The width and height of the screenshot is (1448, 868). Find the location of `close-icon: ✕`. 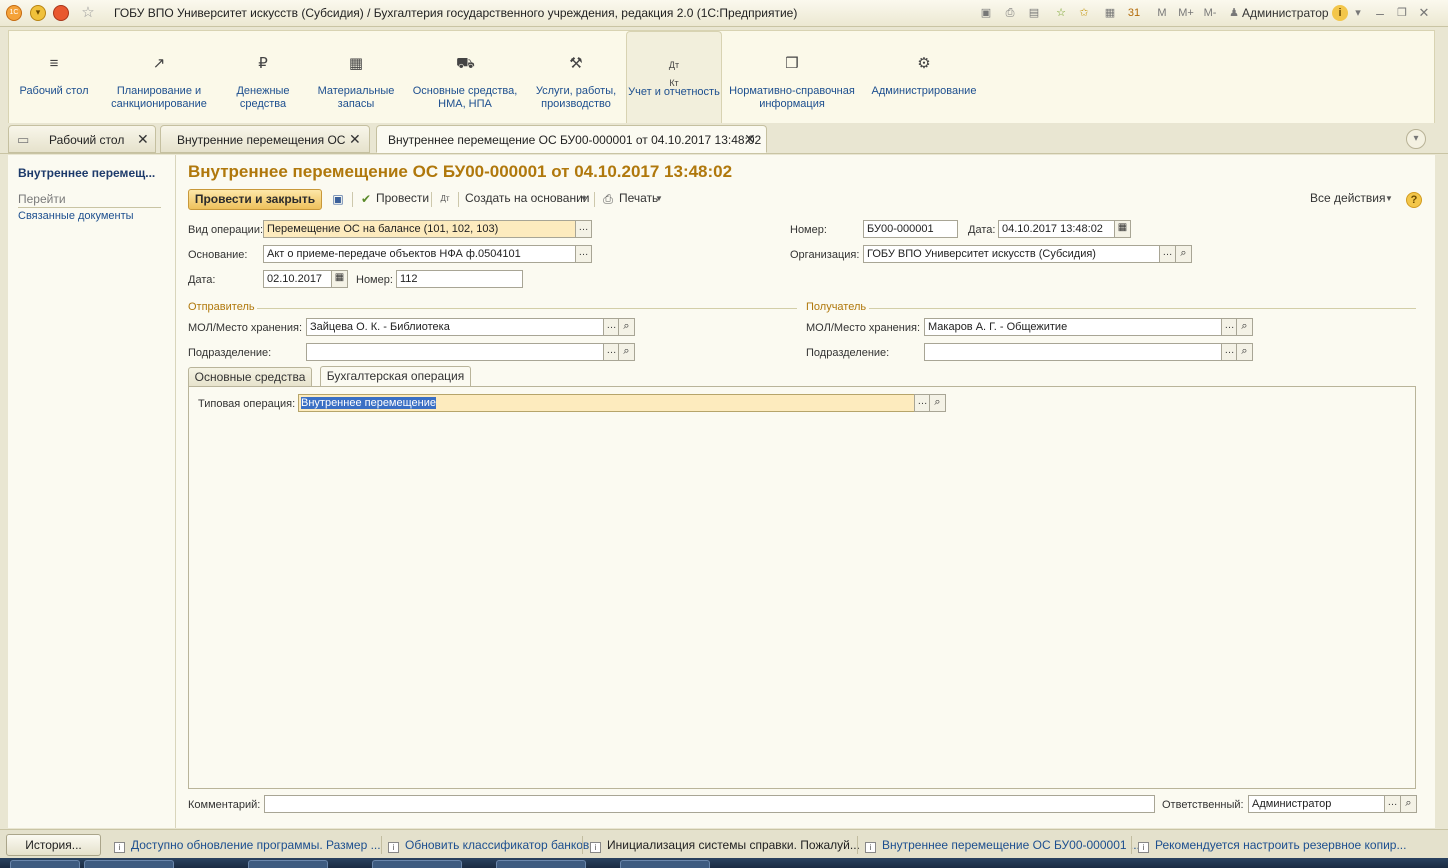

close-icon: ✕ is located at coordinates (1424, 13).